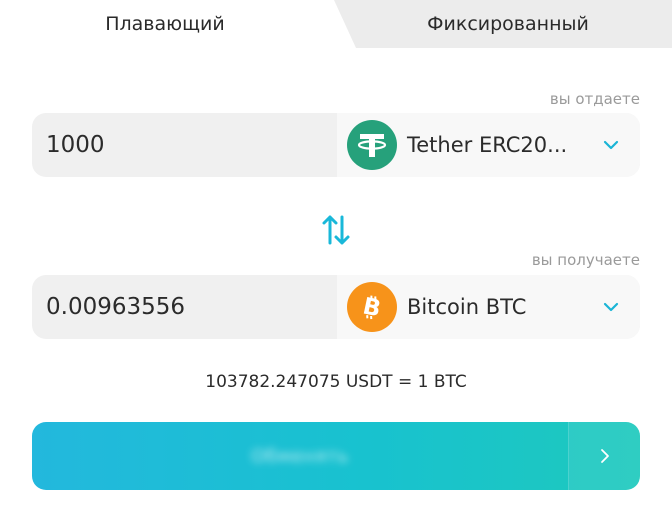  Describe the element at coordinates (594, 99) in the screenshot. I see `send-hint: вы отдаете` at that location.